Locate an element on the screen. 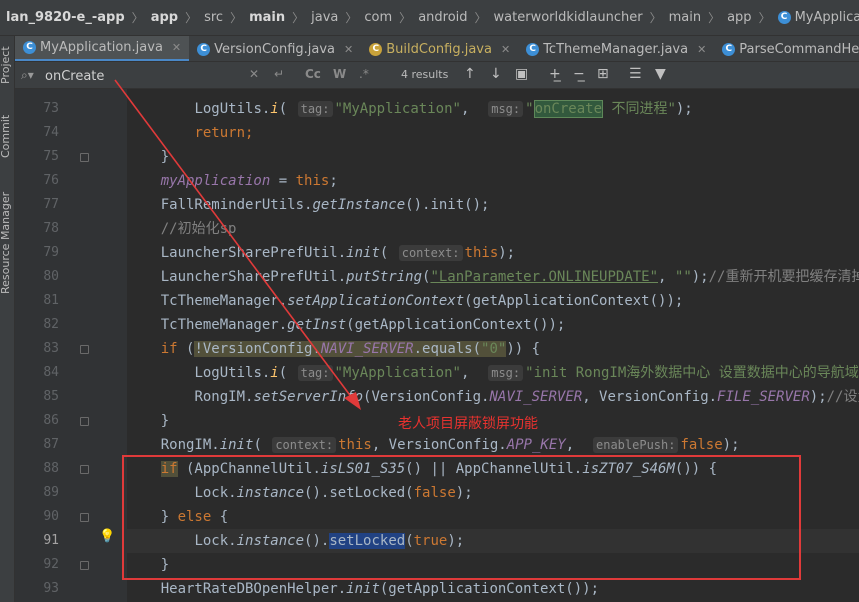 Image resolution: width=859 pixels, height=602 pixels. tab-versionconfig: C VersionConfig.java ✕ is located at coordinates (275, 48).